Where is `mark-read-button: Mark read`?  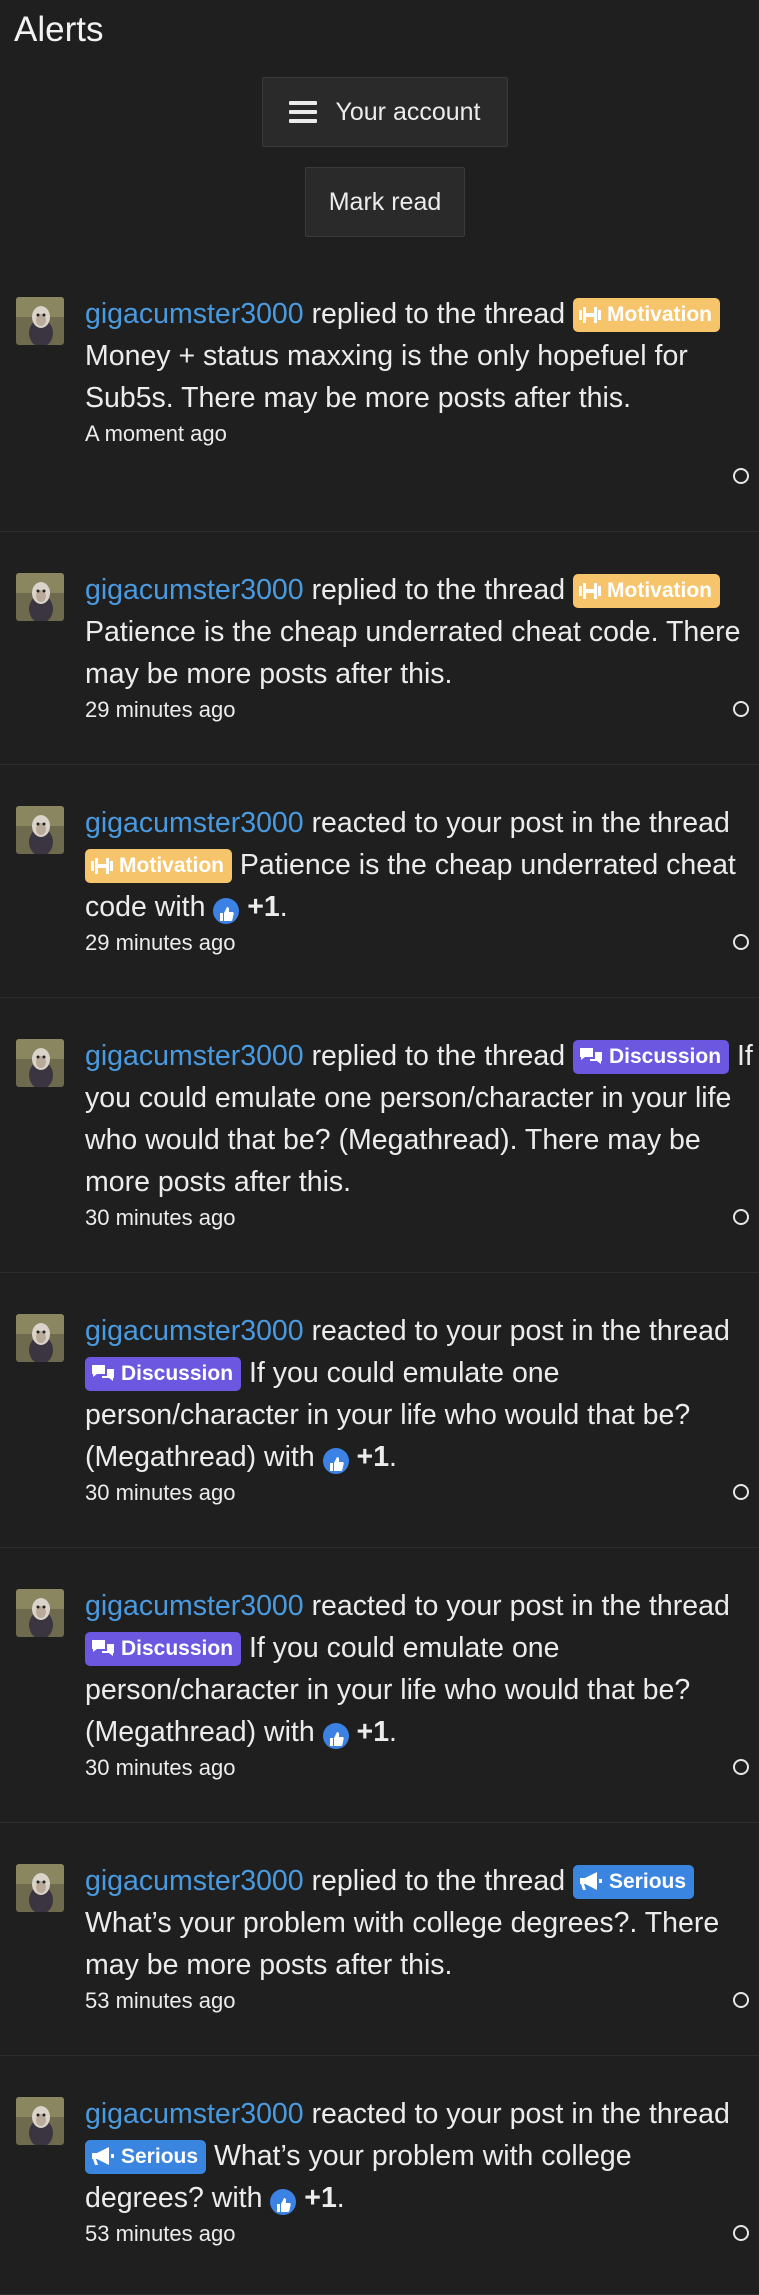 mark-read-button: Mark read is located at coordinates (385, 202).